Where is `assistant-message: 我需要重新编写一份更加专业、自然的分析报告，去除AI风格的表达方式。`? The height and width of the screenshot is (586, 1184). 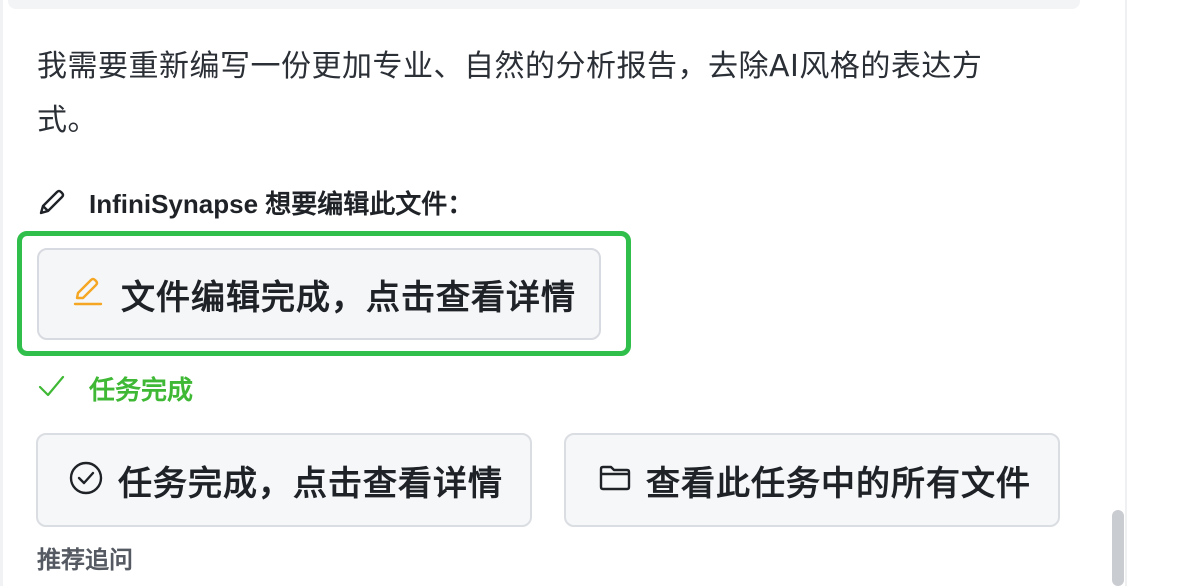
assistant-message: 我需要重新编写一份更加专业、自然的分析报告，去除AI风格的表达方式。 is located at coordinates (510, 93).